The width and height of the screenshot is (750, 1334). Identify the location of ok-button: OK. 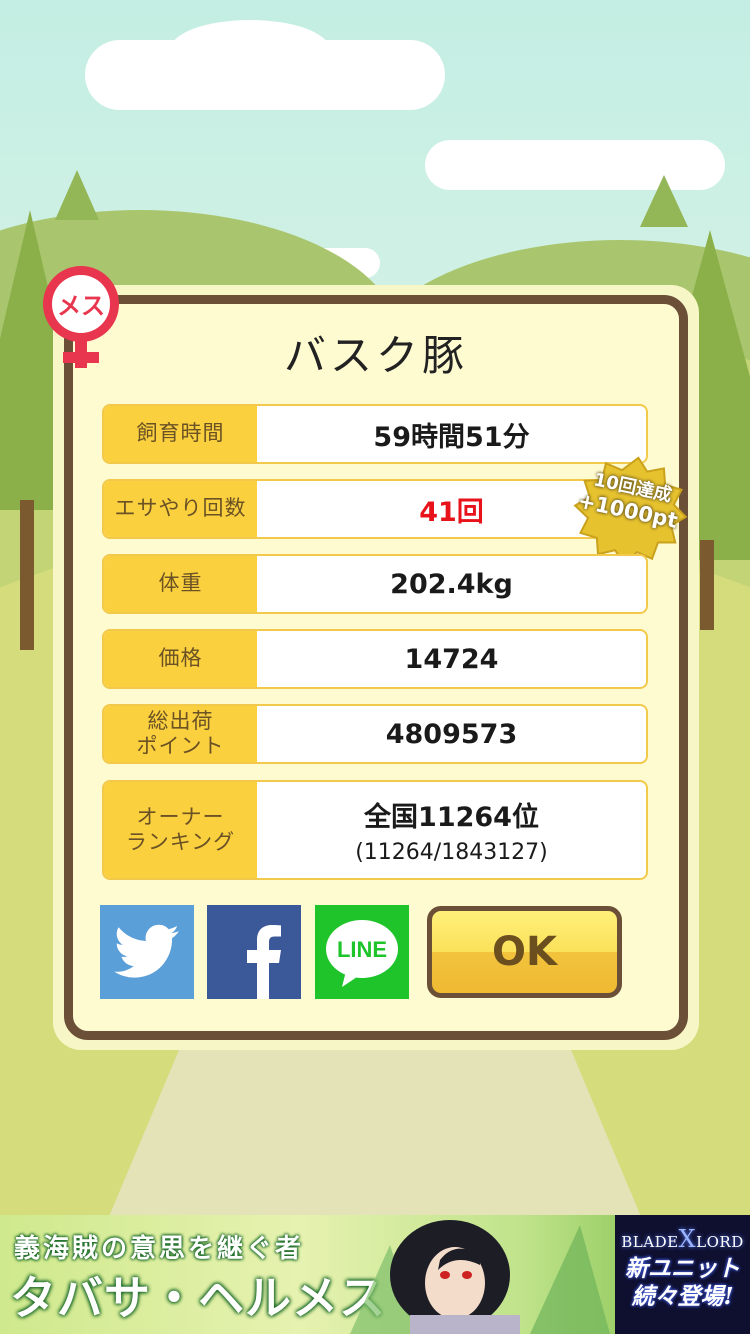
(524, 952).